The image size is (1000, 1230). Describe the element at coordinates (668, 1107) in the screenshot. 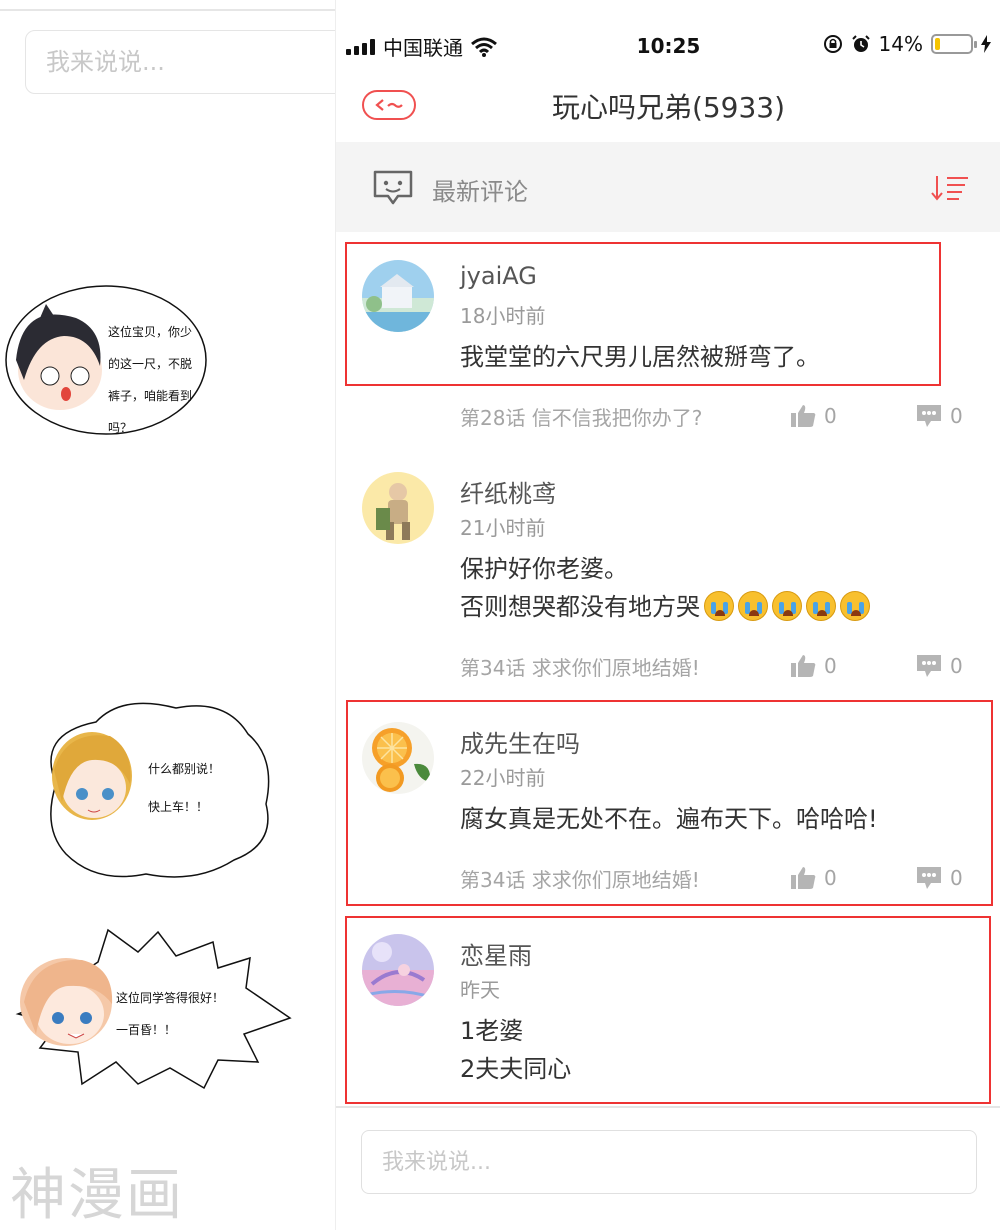

I see `bottom-divider` at that location.